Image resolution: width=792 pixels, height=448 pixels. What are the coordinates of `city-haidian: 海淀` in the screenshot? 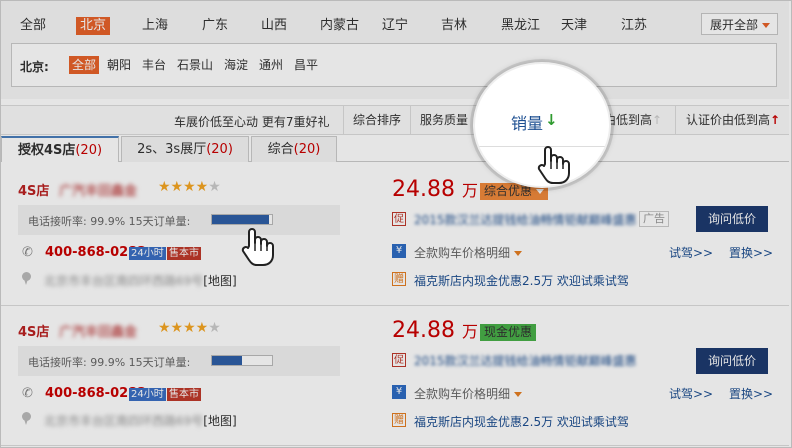 It's located at (236, 65).